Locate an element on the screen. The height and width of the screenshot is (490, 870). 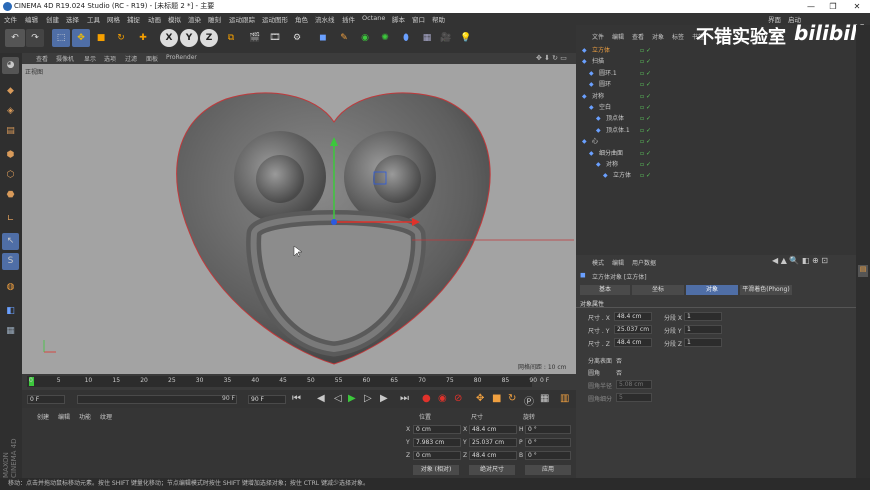
obj-menu-file: 文件 is located at coordinates (598, 36).